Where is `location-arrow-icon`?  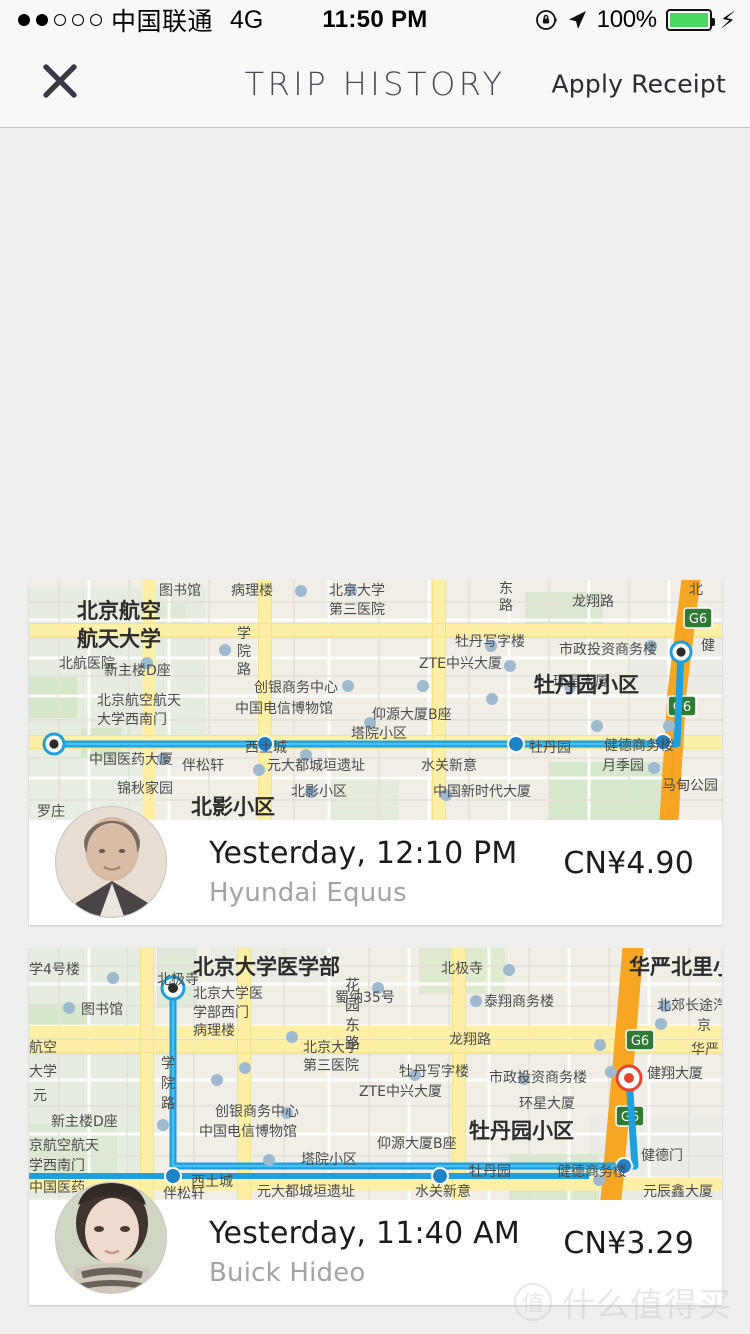 location-arrow-icon is located at coordinates (577, 20).